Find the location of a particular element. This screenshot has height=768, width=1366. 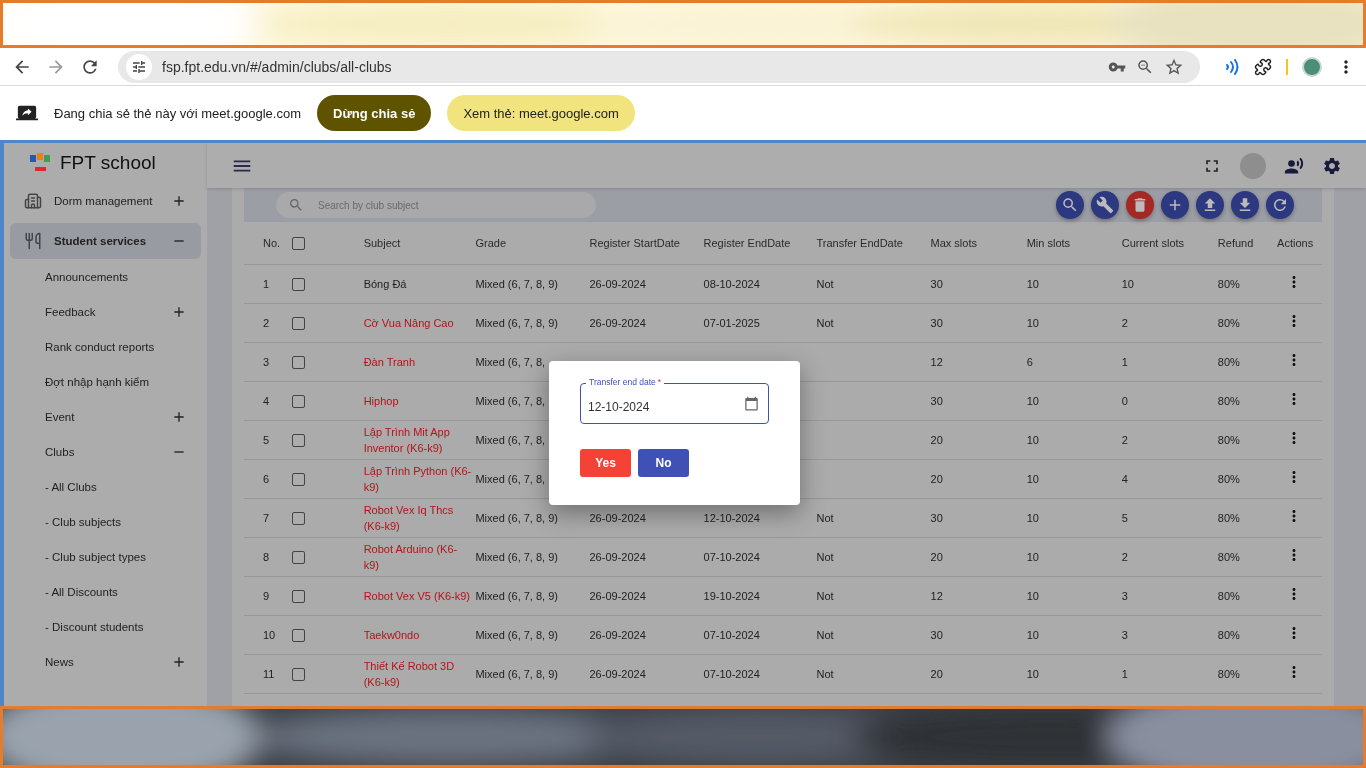

fork-knife-icon is located at coordinates (33, 241).